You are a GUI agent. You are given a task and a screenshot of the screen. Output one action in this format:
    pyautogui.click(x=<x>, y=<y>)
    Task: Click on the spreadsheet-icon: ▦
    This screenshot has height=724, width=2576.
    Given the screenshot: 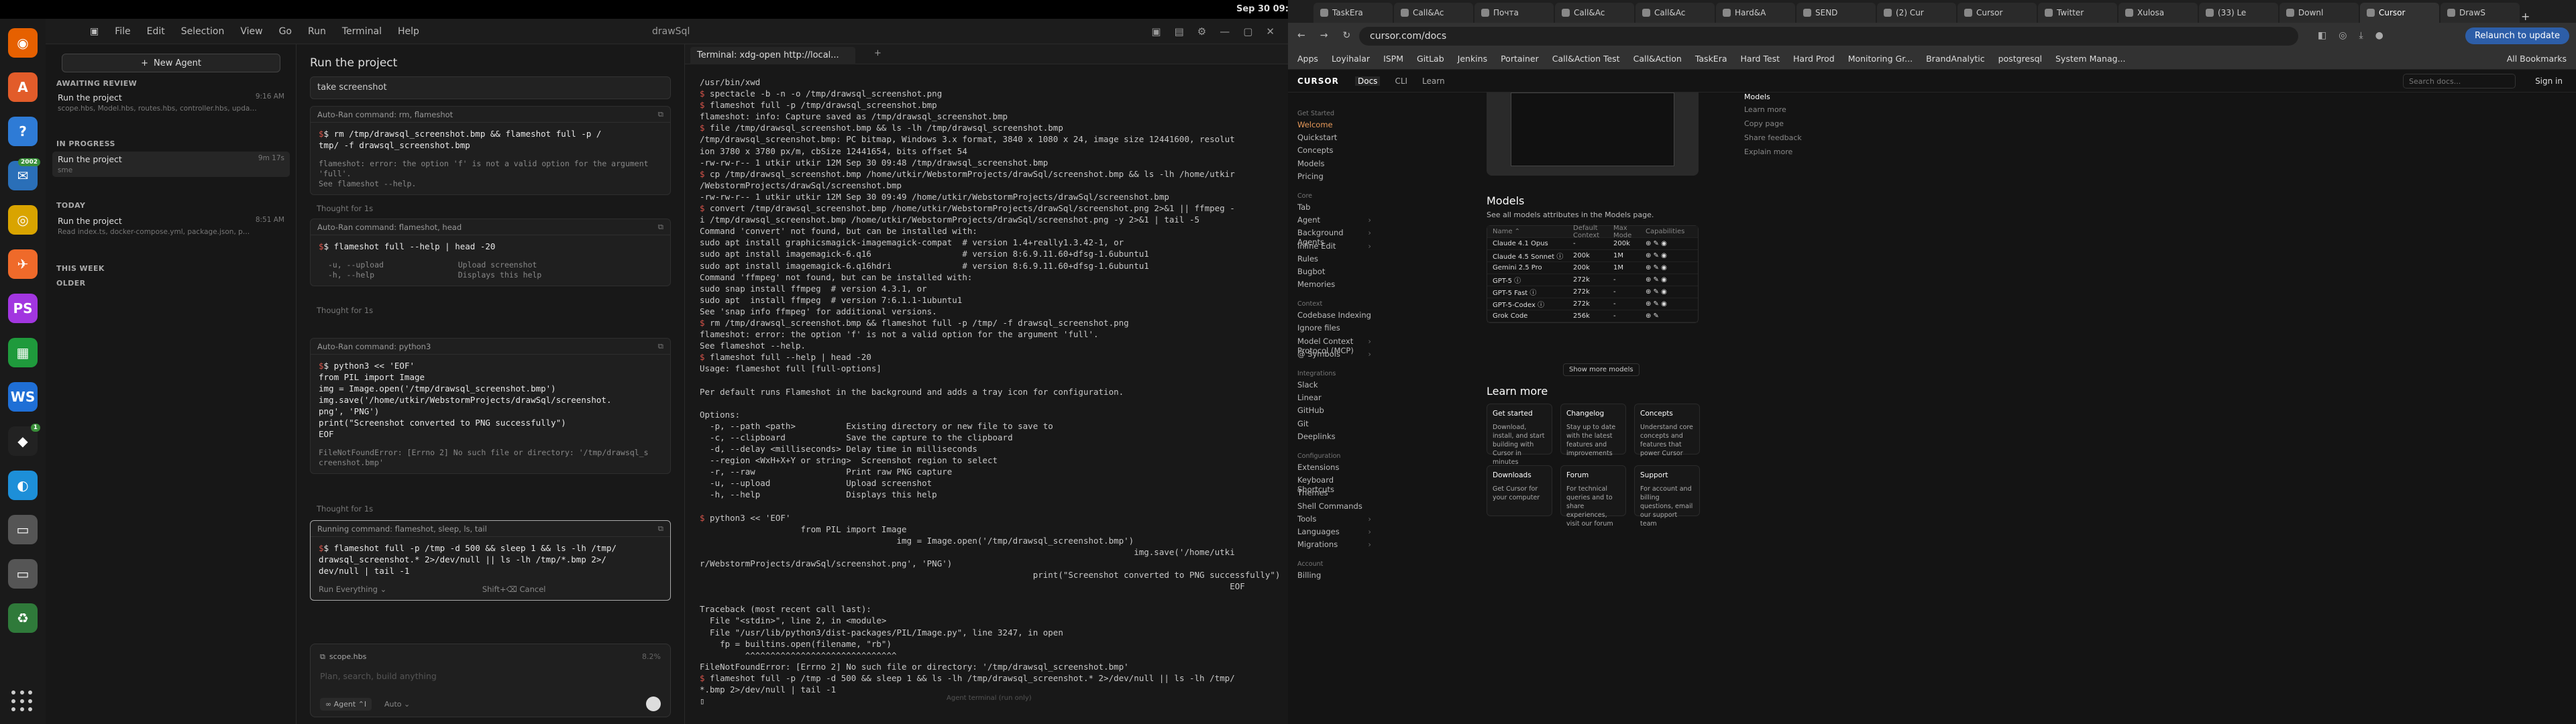 What is the action you would take?
    pyautogui.click(x=23, y=352)
    